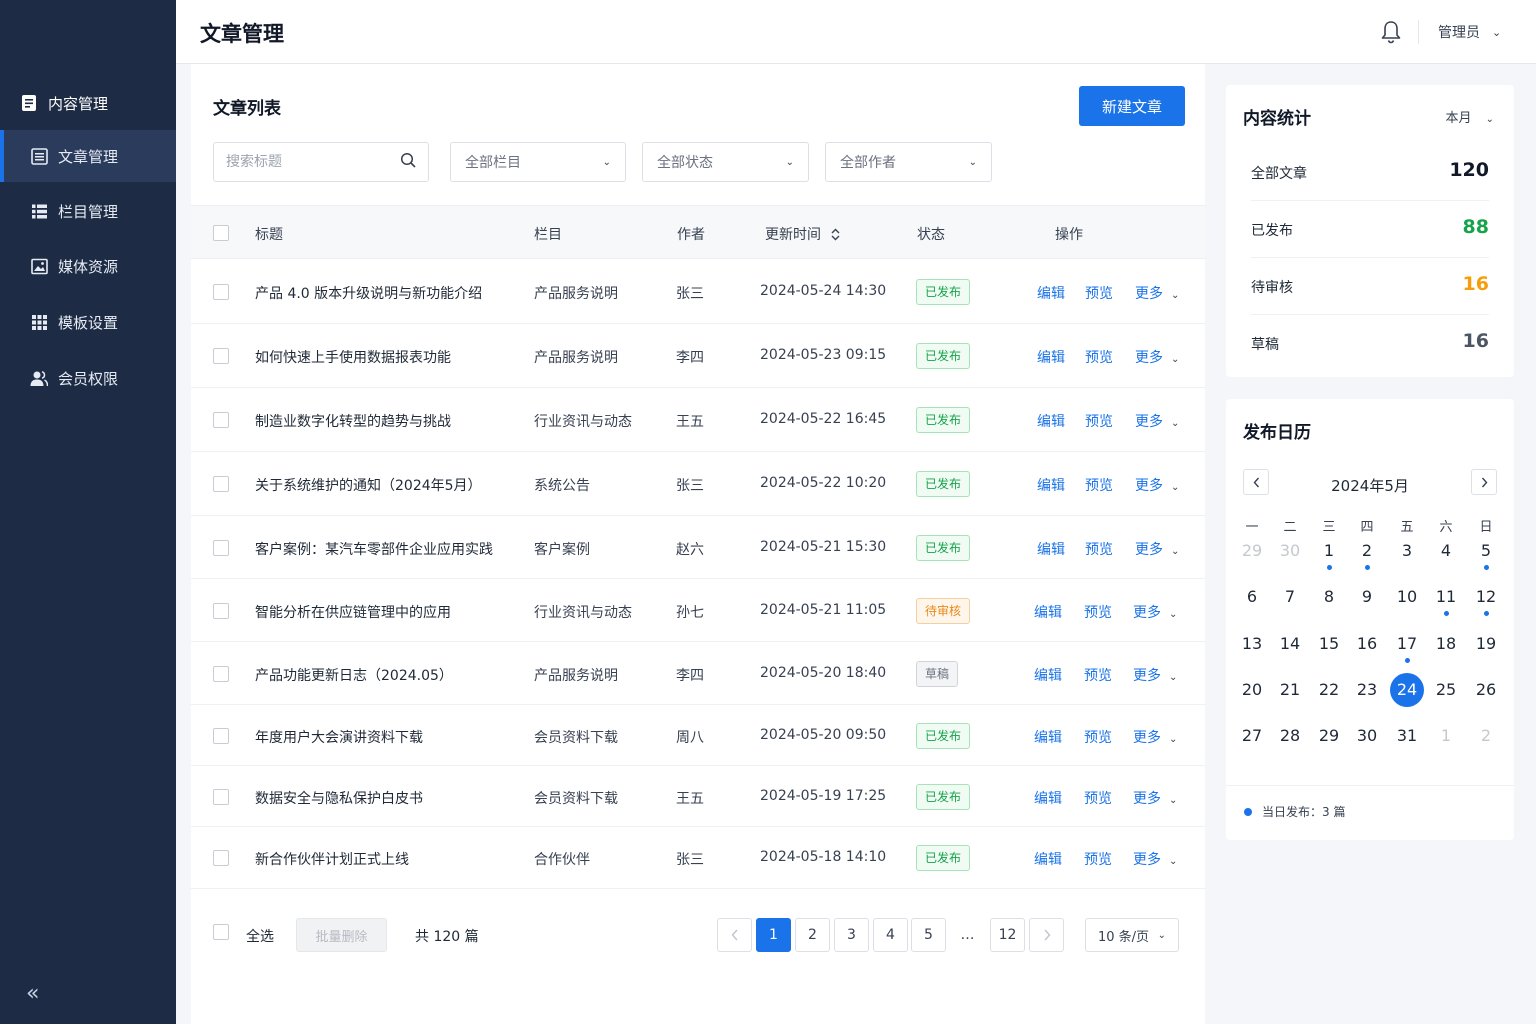 Image resolution: width=1536 pixels, height=1024 pixels. I want to click on row-title: 年度用户大会演讲资料下载, so click(339, 737).